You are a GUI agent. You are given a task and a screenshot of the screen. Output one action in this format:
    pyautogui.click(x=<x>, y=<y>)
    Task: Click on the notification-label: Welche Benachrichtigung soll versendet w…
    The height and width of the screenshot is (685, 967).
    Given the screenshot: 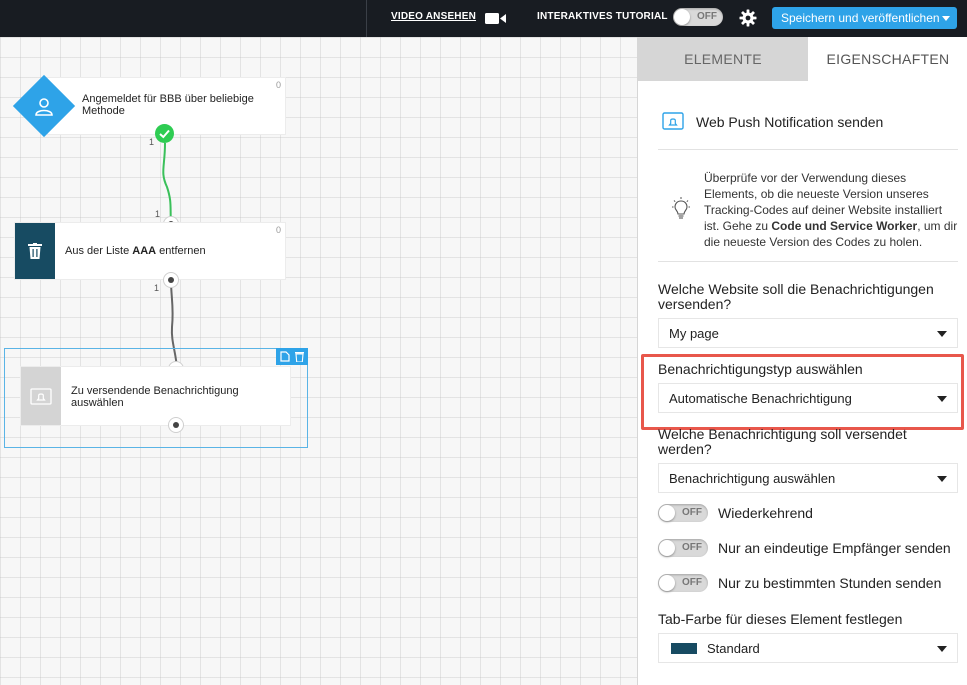 What is the action you would take?
    pyautogui.click(x=782, y=441)
    